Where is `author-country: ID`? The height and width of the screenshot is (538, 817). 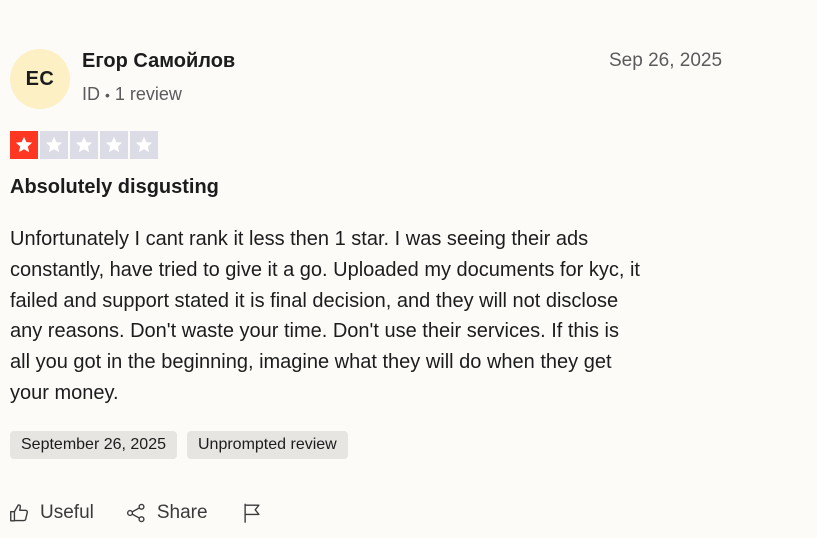 author-country: ID is located at coordinates (91, 94).